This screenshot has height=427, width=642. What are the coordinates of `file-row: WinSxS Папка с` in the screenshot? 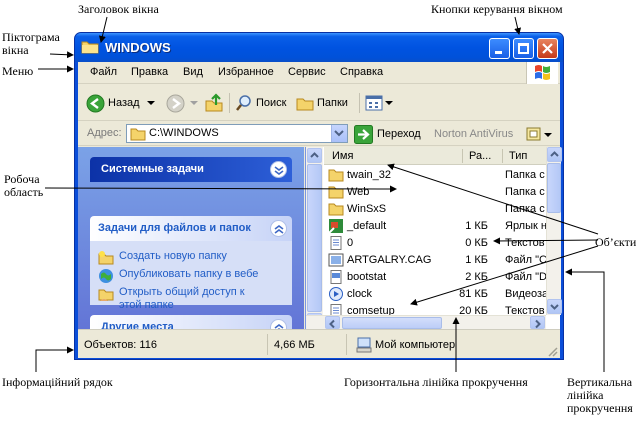 It's located at (435, 209).